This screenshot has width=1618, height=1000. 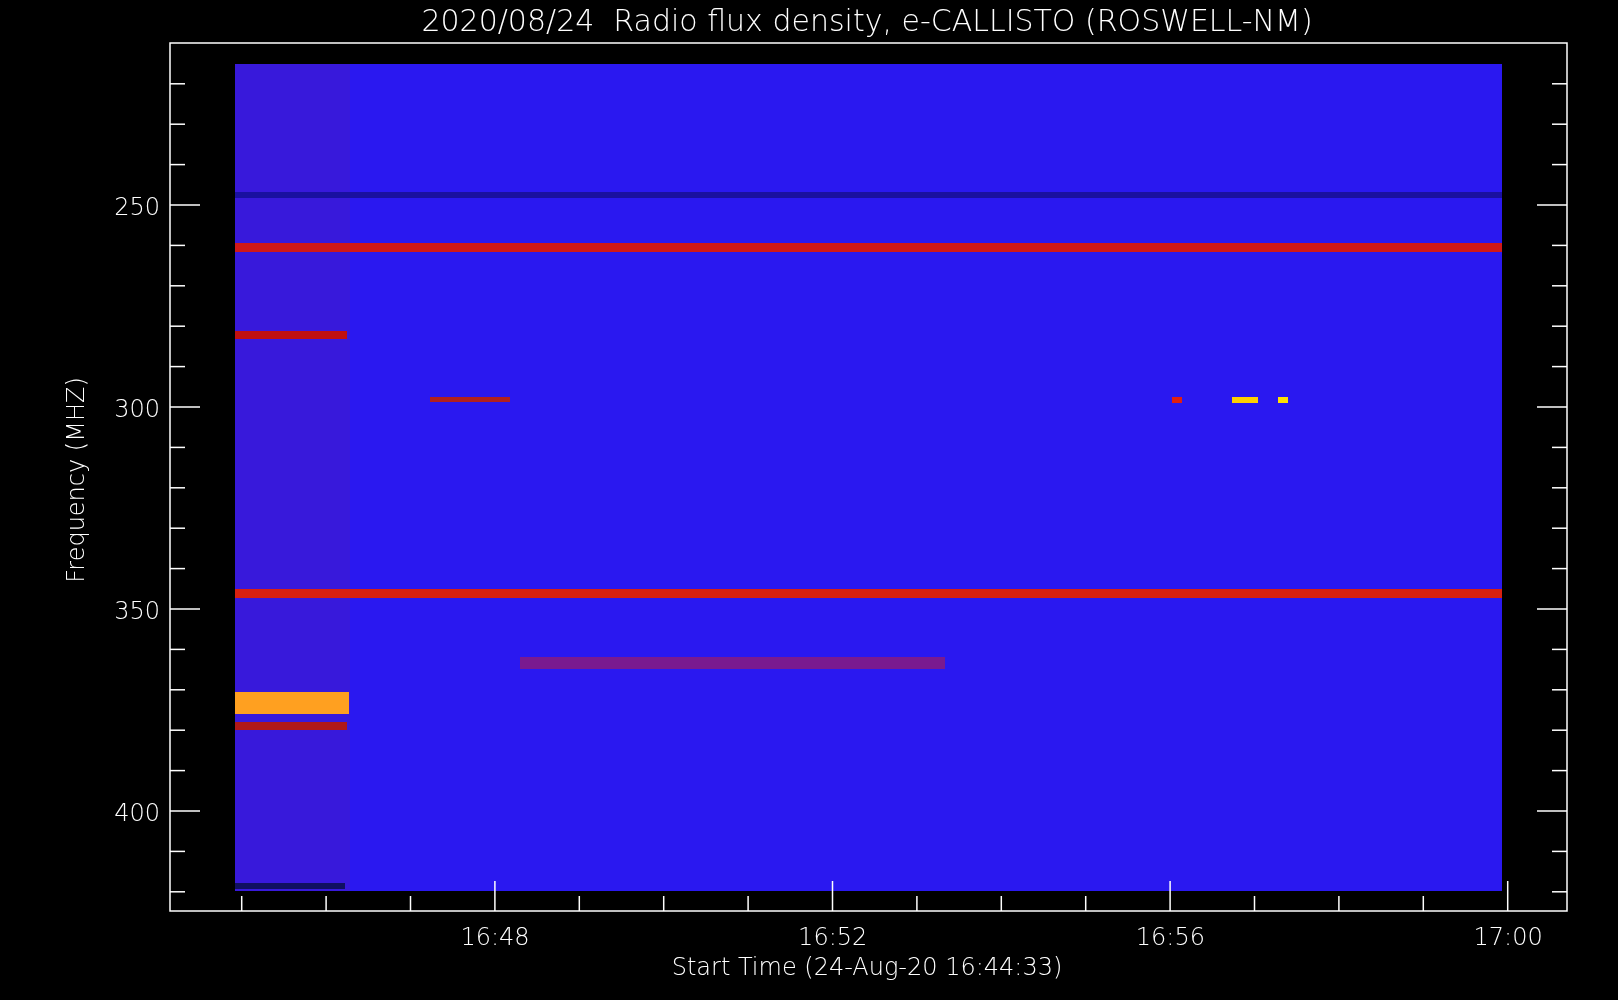 I want to click on x-axis-label: Start Time (24-Aug-20 16:44:33), so click(x=867, y=967).